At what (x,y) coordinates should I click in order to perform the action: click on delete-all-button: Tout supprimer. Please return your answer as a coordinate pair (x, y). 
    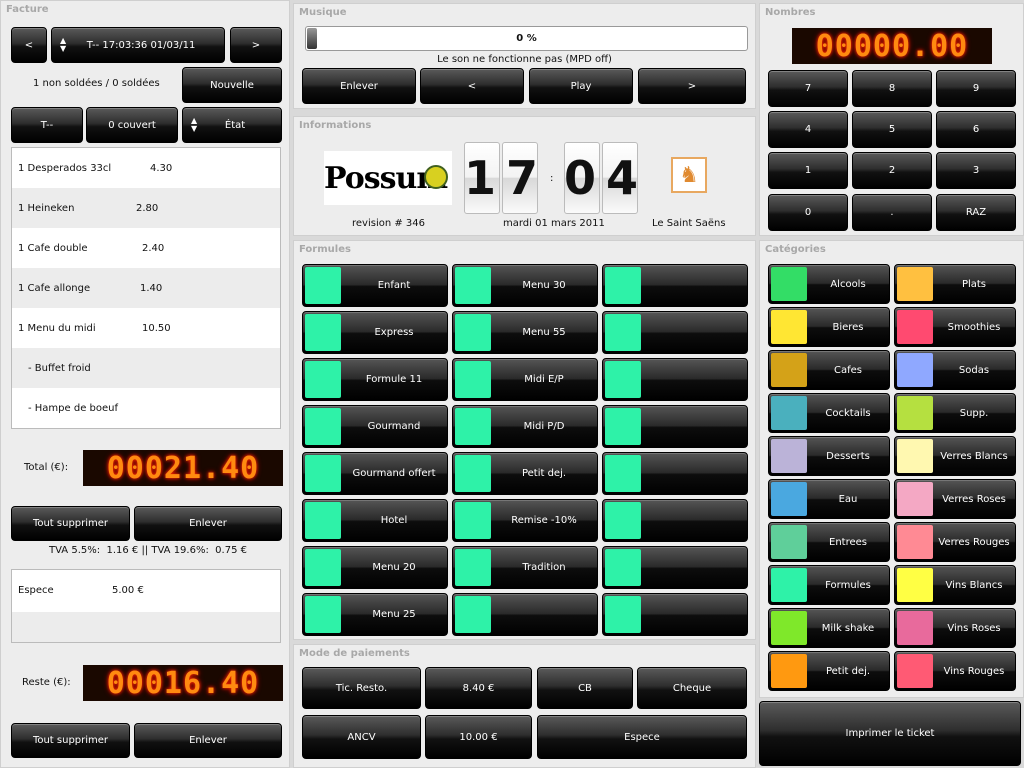
    Looking at the image, I should click on (70, 523).